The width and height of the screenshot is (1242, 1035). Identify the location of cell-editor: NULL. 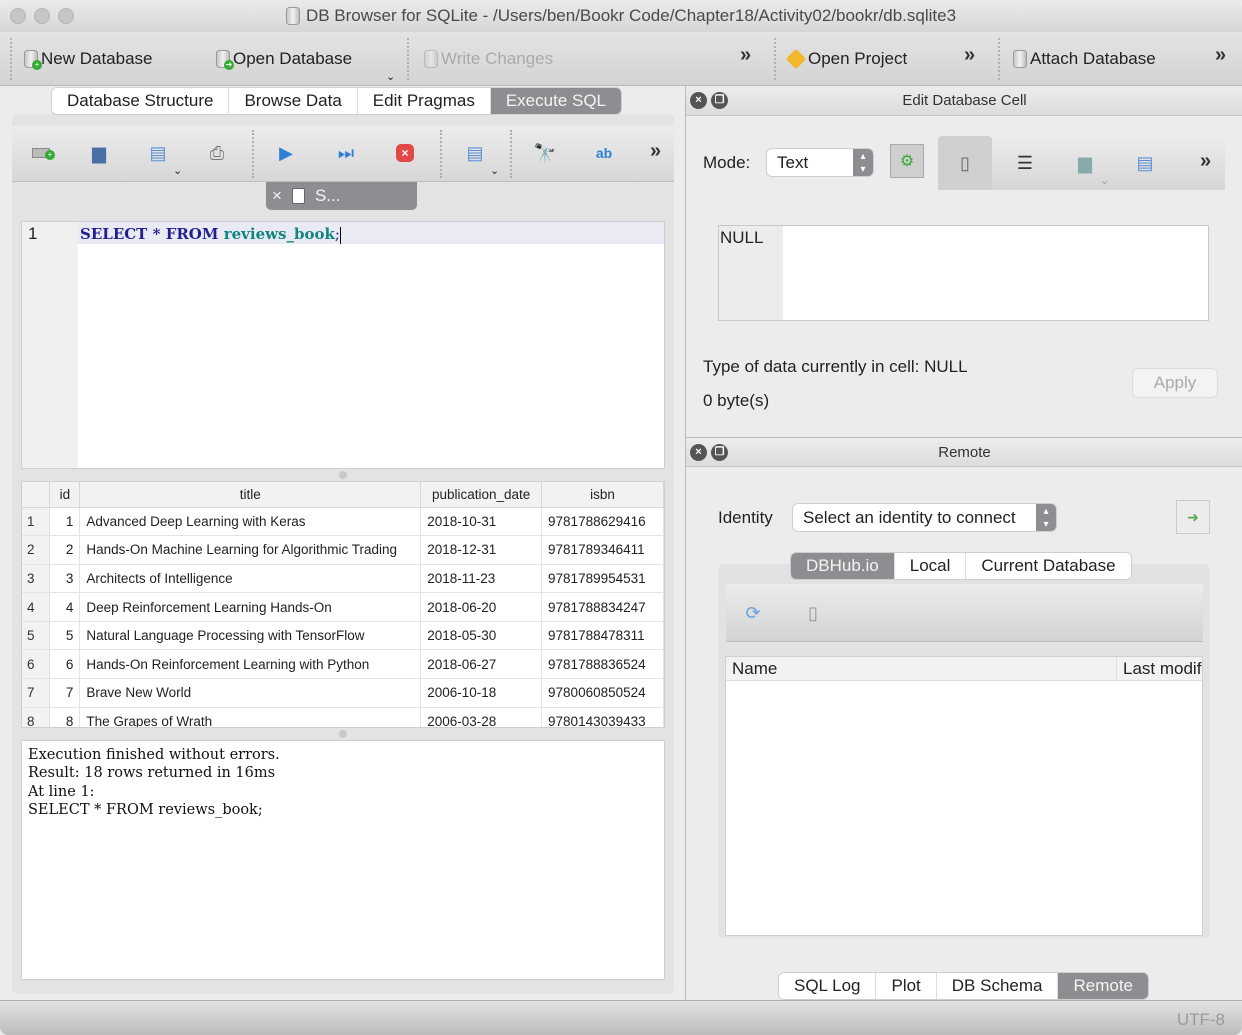
(963, 273).